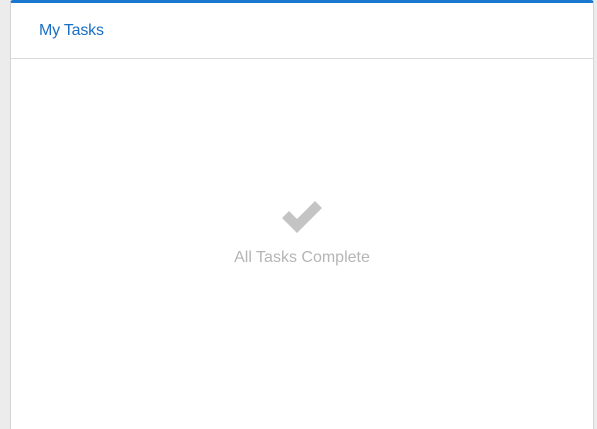  What do you see at coordinates (302, 257) in the screenshot?
I see `empty-state-message: All Tasks Complete` at bounding box center [302, 257].